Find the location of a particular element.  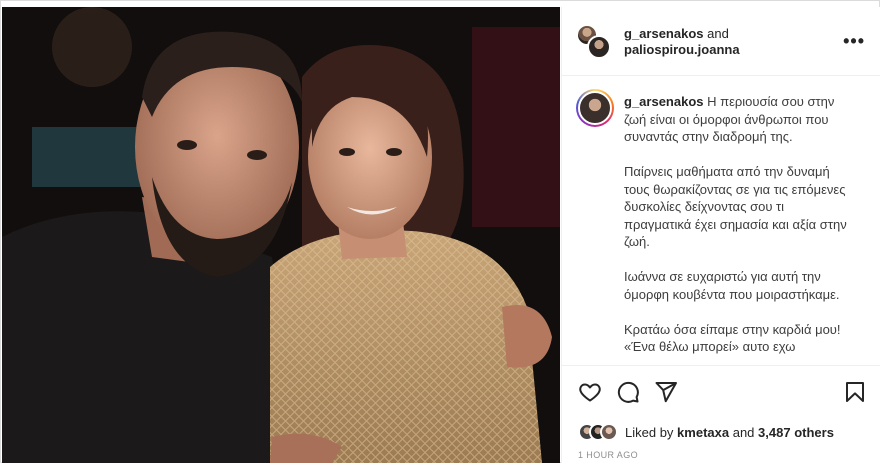

caption-username: g_arsenakos is located at coordinates (664, 101).